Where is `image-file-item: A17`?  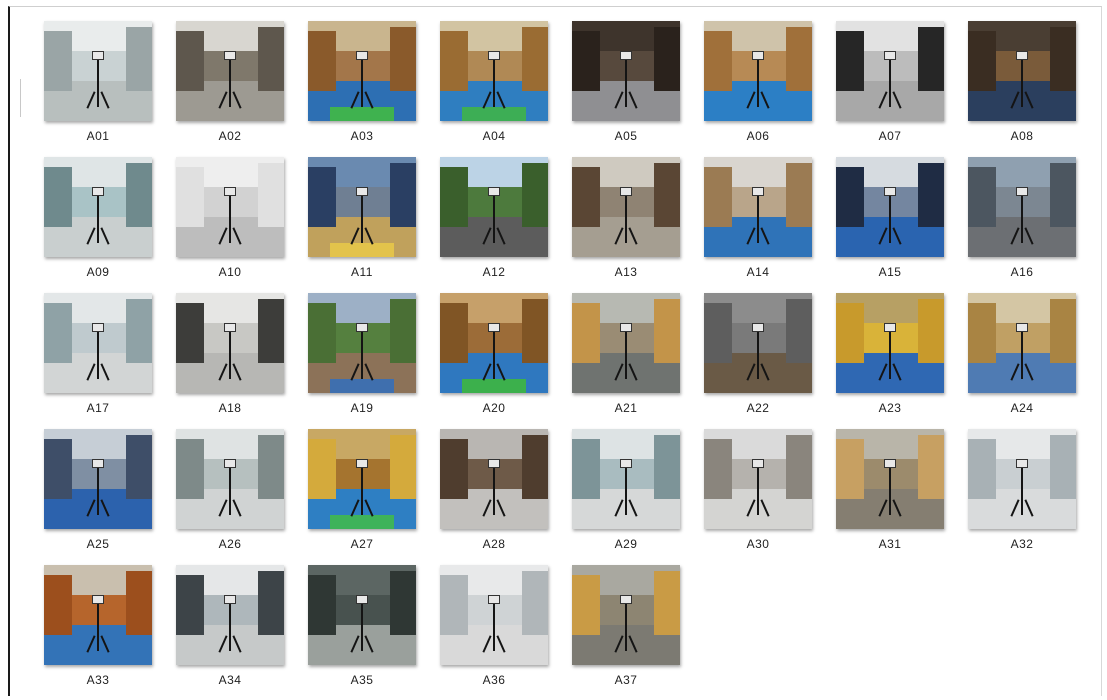 image-file-item: A17 is located at coordinates (98, 356).